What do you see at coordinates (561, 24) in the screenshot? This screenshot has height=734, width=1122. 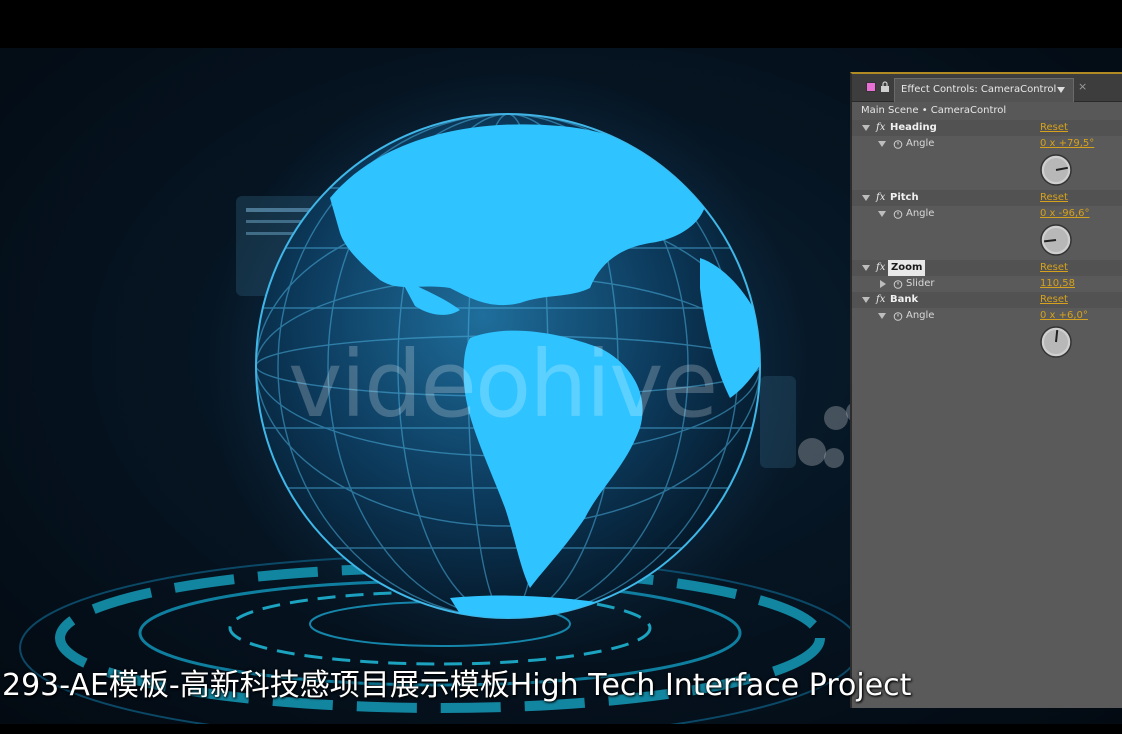 I see `letterbox-top` at bounding box center [561, 24].